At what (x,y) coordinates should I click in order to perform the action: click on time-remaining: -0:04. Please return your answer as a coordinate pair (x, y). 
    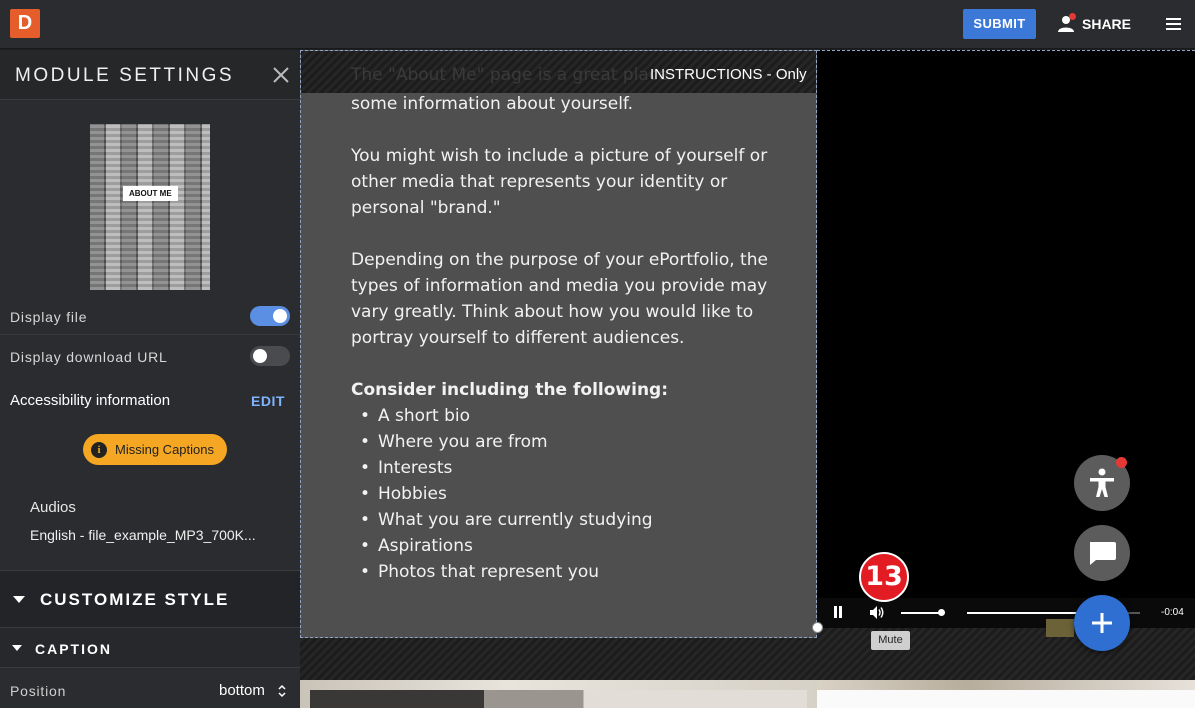
    Looking at the image, I should click on (1172, 612).